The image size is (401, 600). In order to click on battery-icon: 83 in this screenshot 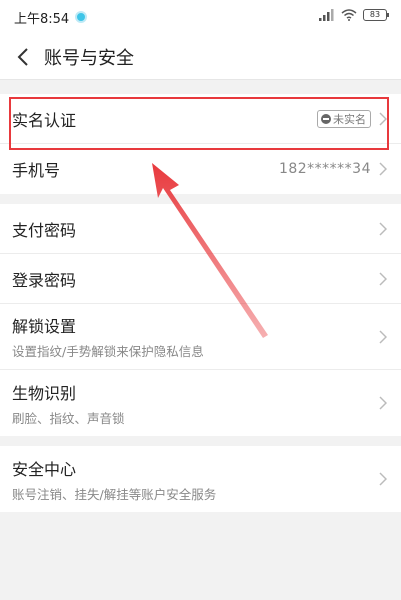, I will do `click(376, 15)`.